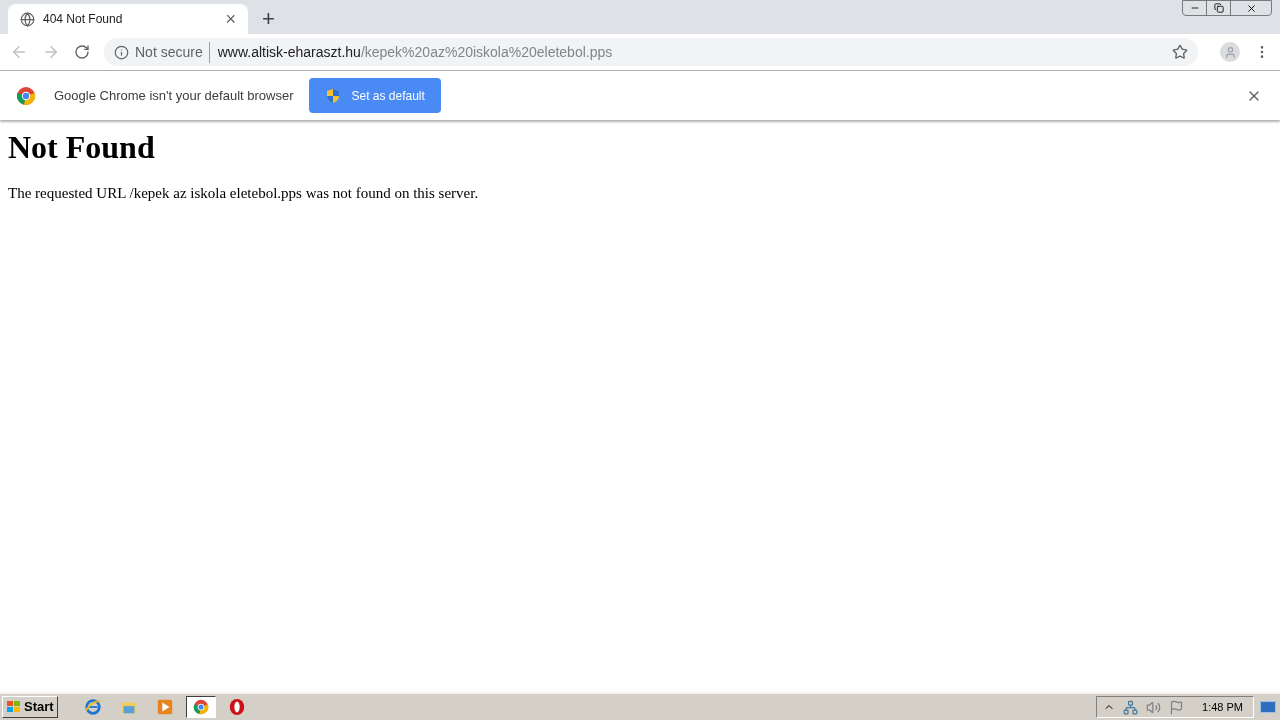  What do you see at coordinates (236, 707) in the screenshot?
I see `opera-icon` at bounding box center [236, 707].